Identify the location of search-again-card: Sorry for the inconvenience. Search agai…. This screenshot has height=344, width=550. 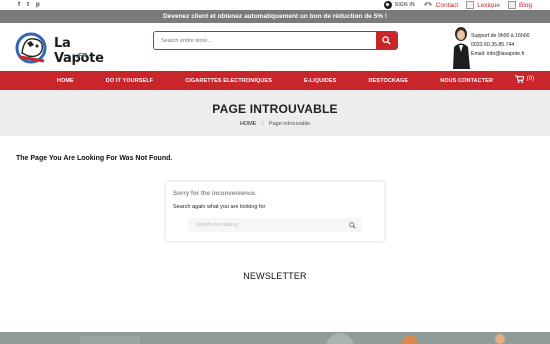
(275, 211).